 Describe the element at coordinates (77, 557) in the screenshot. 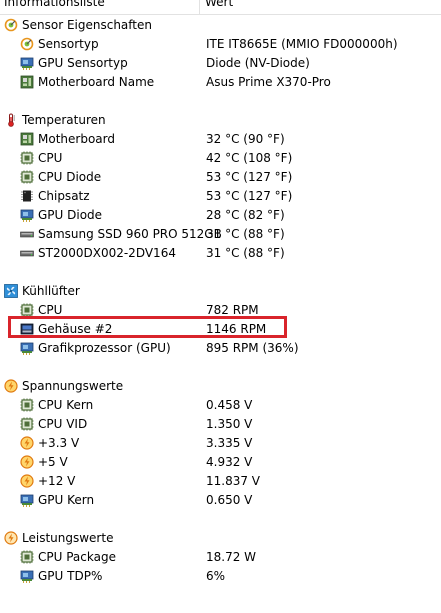

I see `sensor-label: CPU Package` at that location.